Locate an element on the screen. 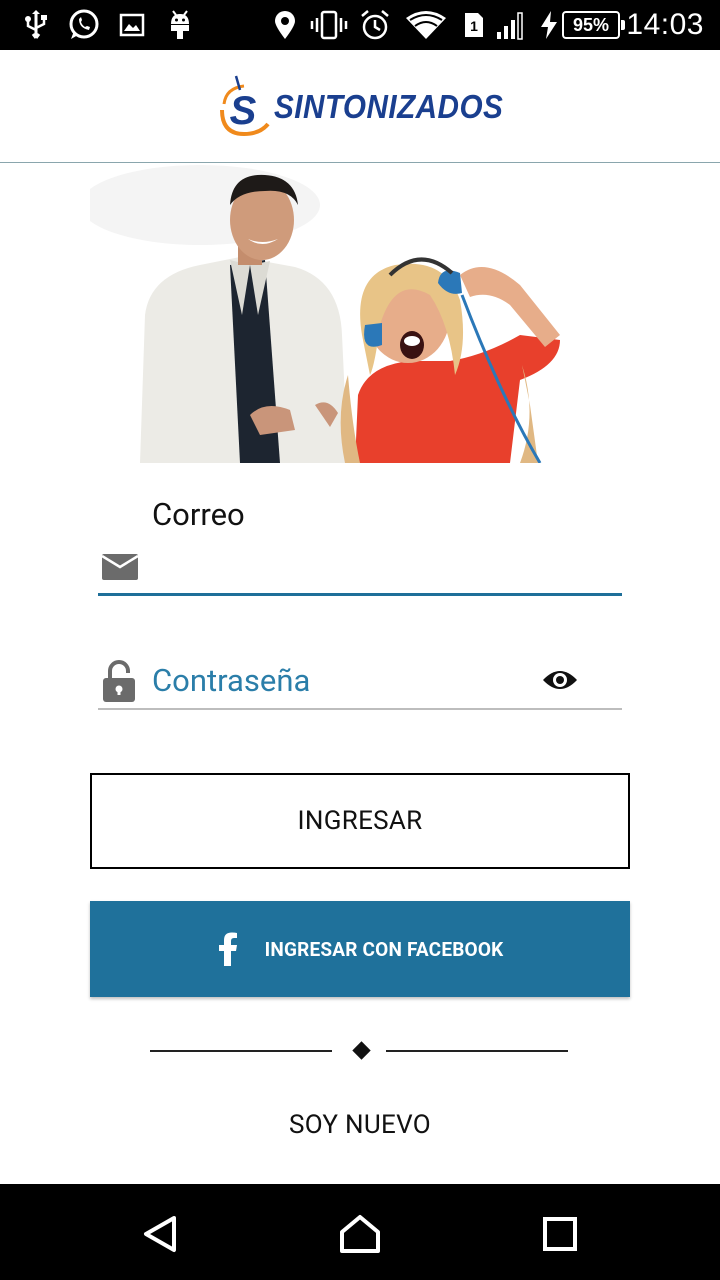 The image size is (720, 1280). logo-text: SINTONIZADOS is located at coordinates (389, 106).